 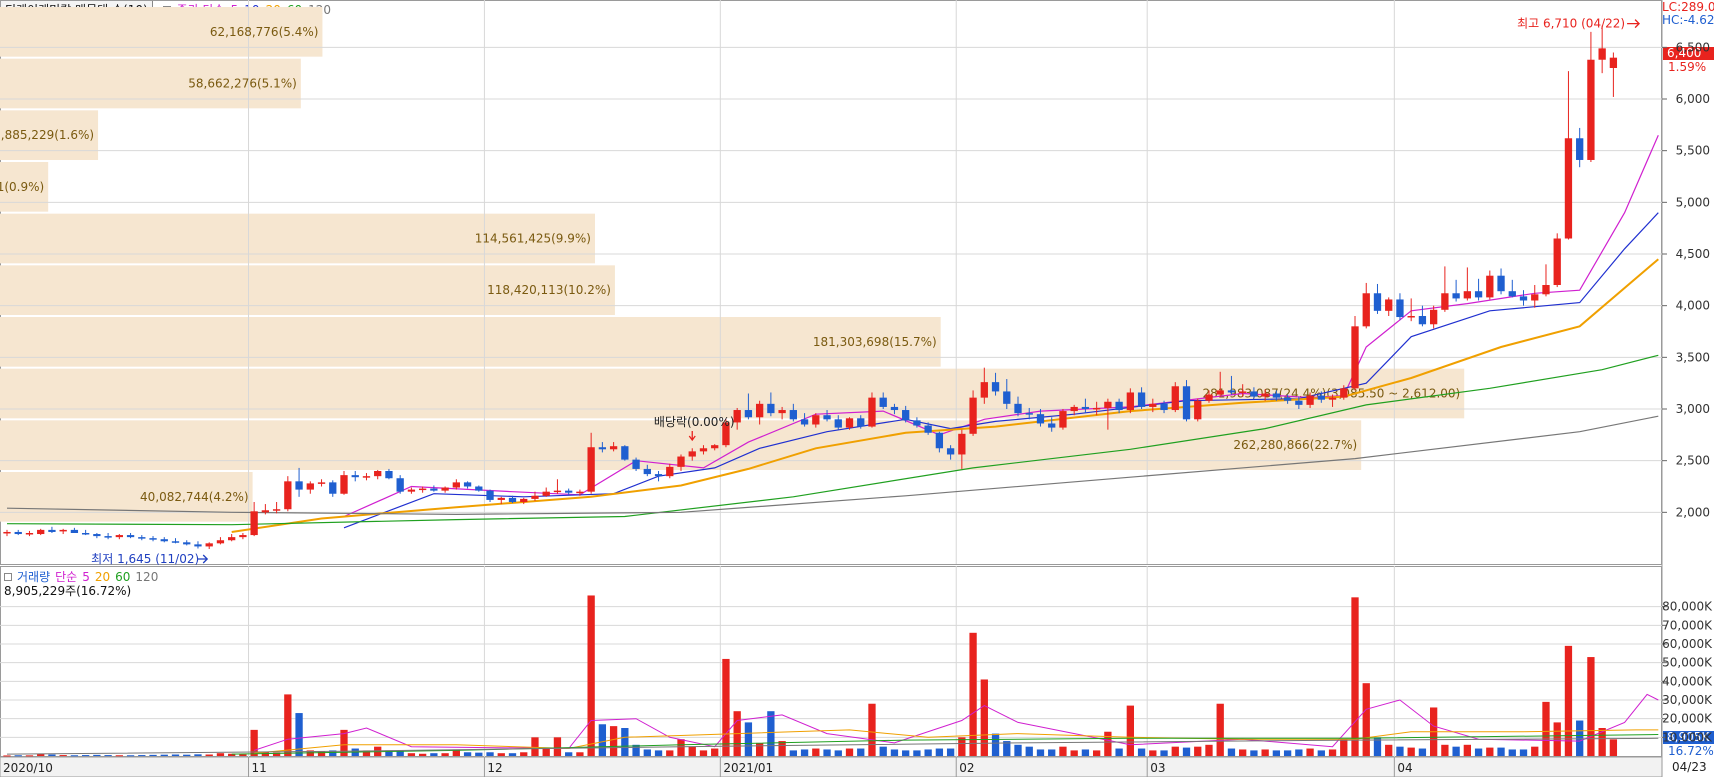 I want to click on volume-tick-label: 60,000K, so click(x=1687, y=644).